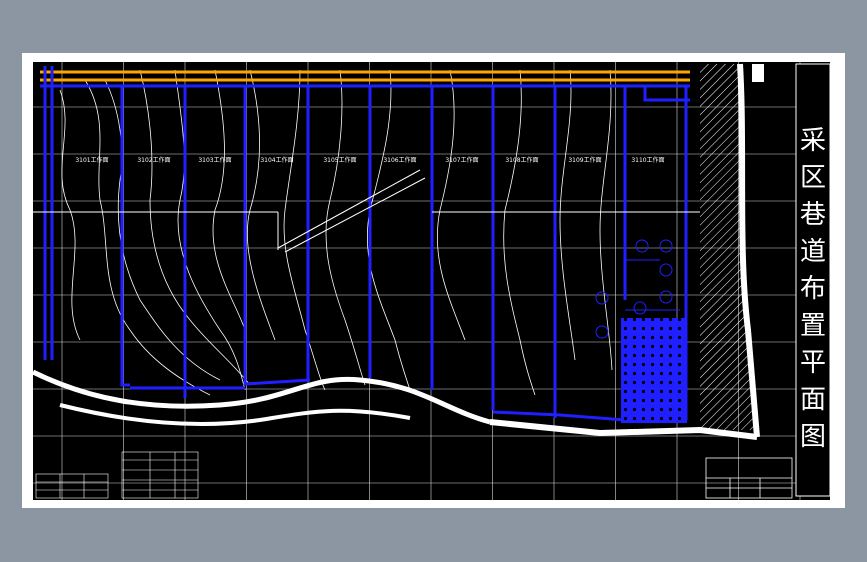 The width and height of the screenshot is (867, 562). I want to click on title-char: 平, so click(812, 363).